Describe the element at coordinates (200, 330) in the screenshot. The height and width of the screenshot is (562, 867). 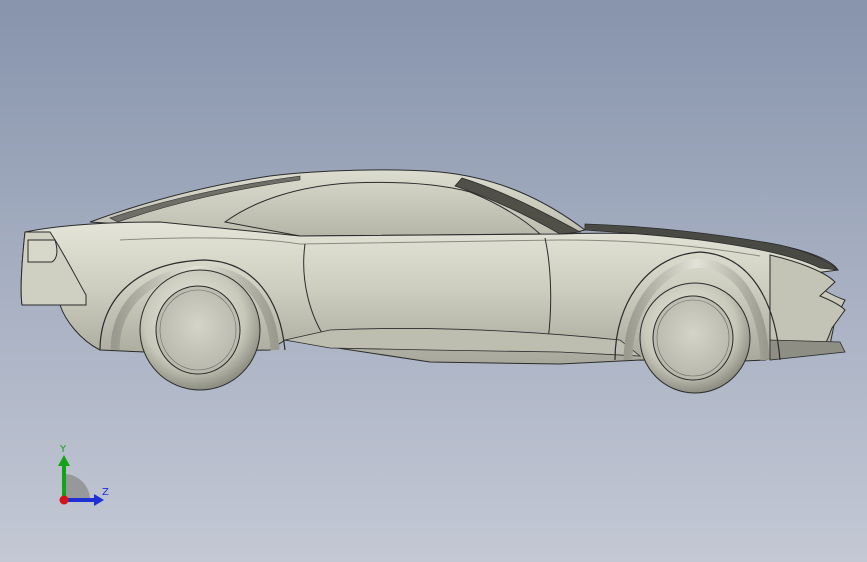
I see `rear-wheel` at that location.